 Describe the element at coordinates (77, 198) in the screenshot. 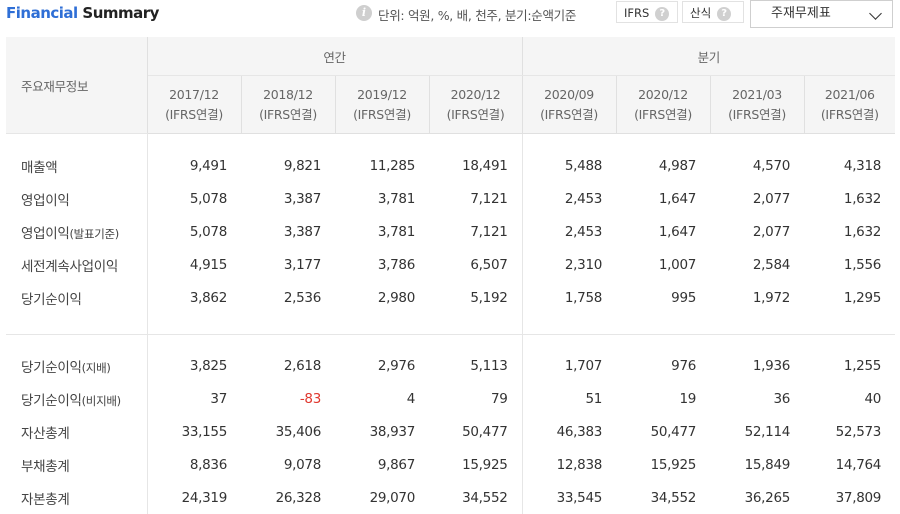

I see `row-label: 영업이익` at that location.